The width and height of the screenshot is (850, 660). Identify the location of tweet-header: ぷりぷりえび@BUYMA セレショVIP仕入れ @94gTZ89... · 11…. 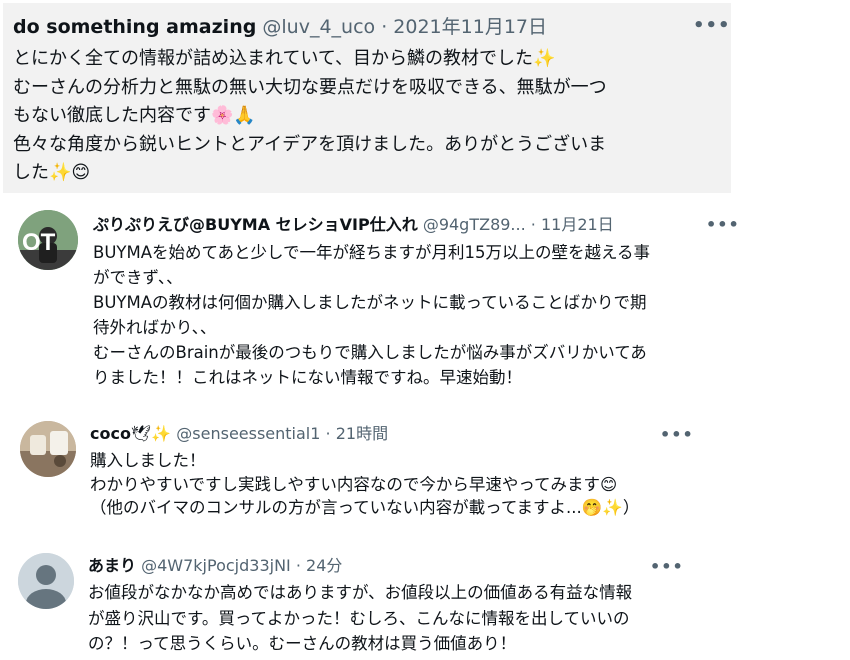
(353, 225).